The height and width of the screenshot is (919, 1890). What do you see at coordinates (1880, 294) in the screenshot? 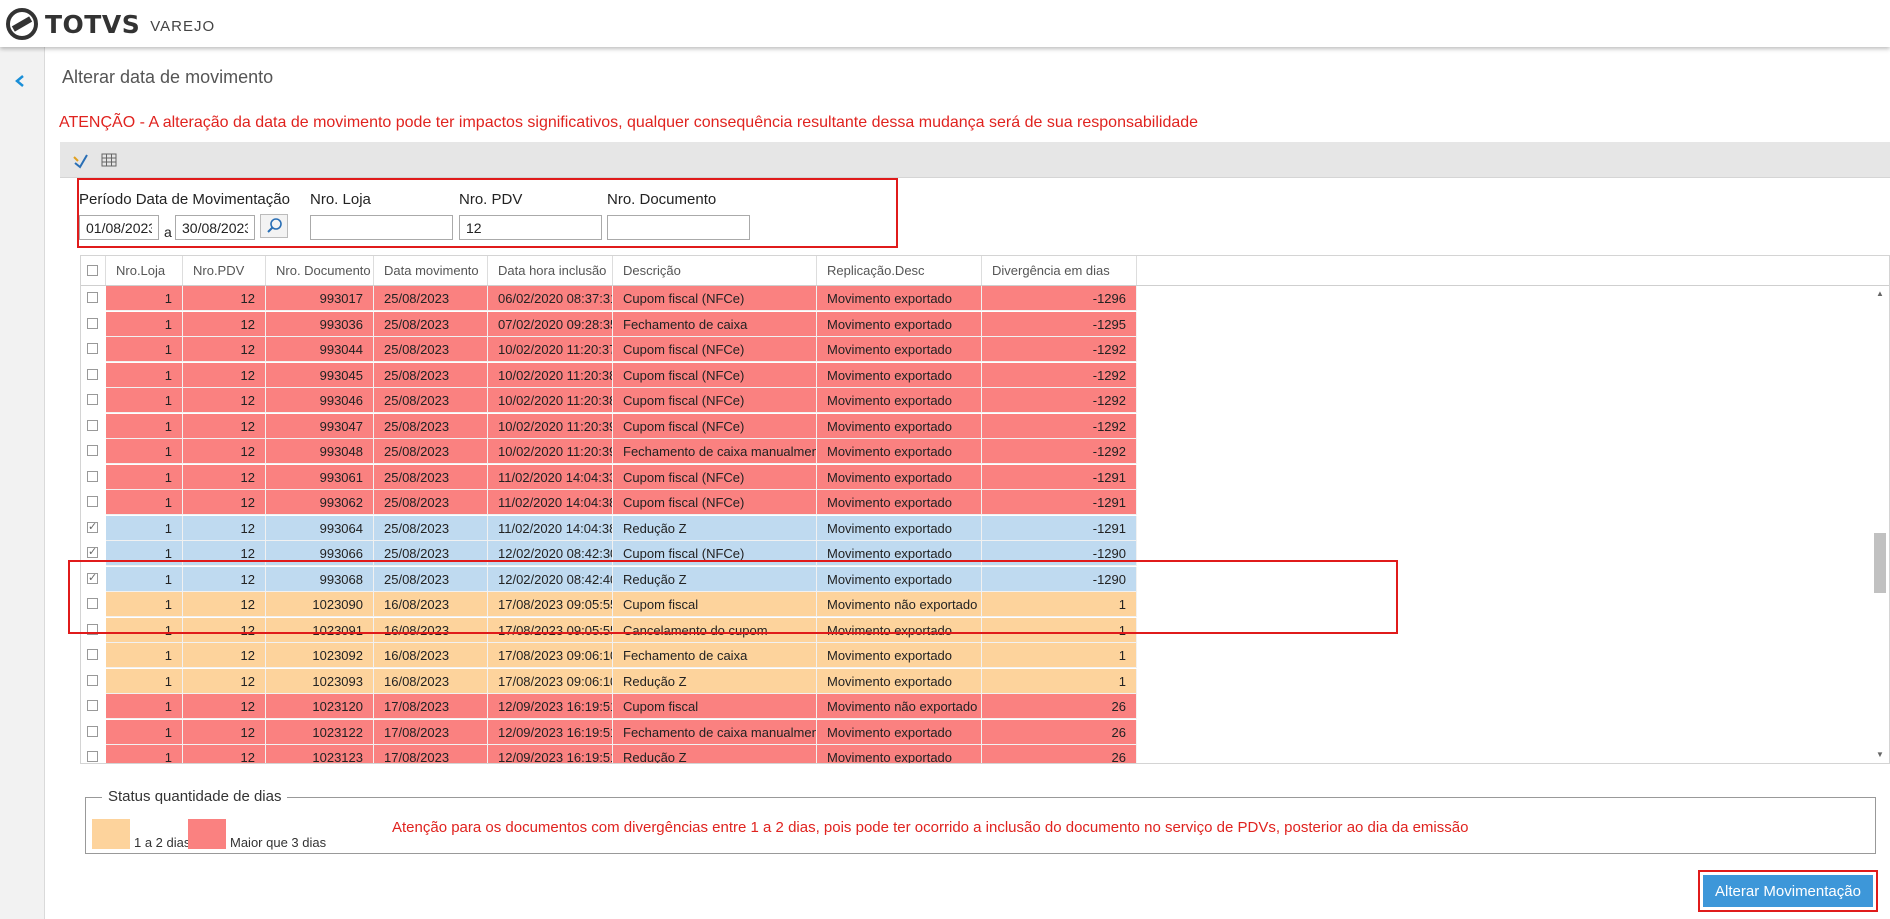
I see `scroll-up-icon: ▲` at bounding box center [1880, 294].